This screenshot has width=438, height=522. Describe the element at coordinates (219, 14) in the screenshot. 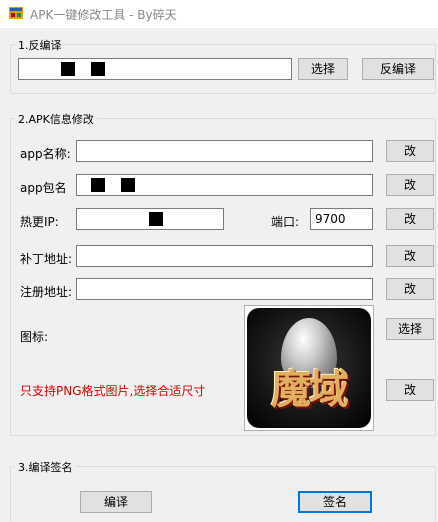

I see `title-bar: APK一键修改工具 - By碎天` at that location.